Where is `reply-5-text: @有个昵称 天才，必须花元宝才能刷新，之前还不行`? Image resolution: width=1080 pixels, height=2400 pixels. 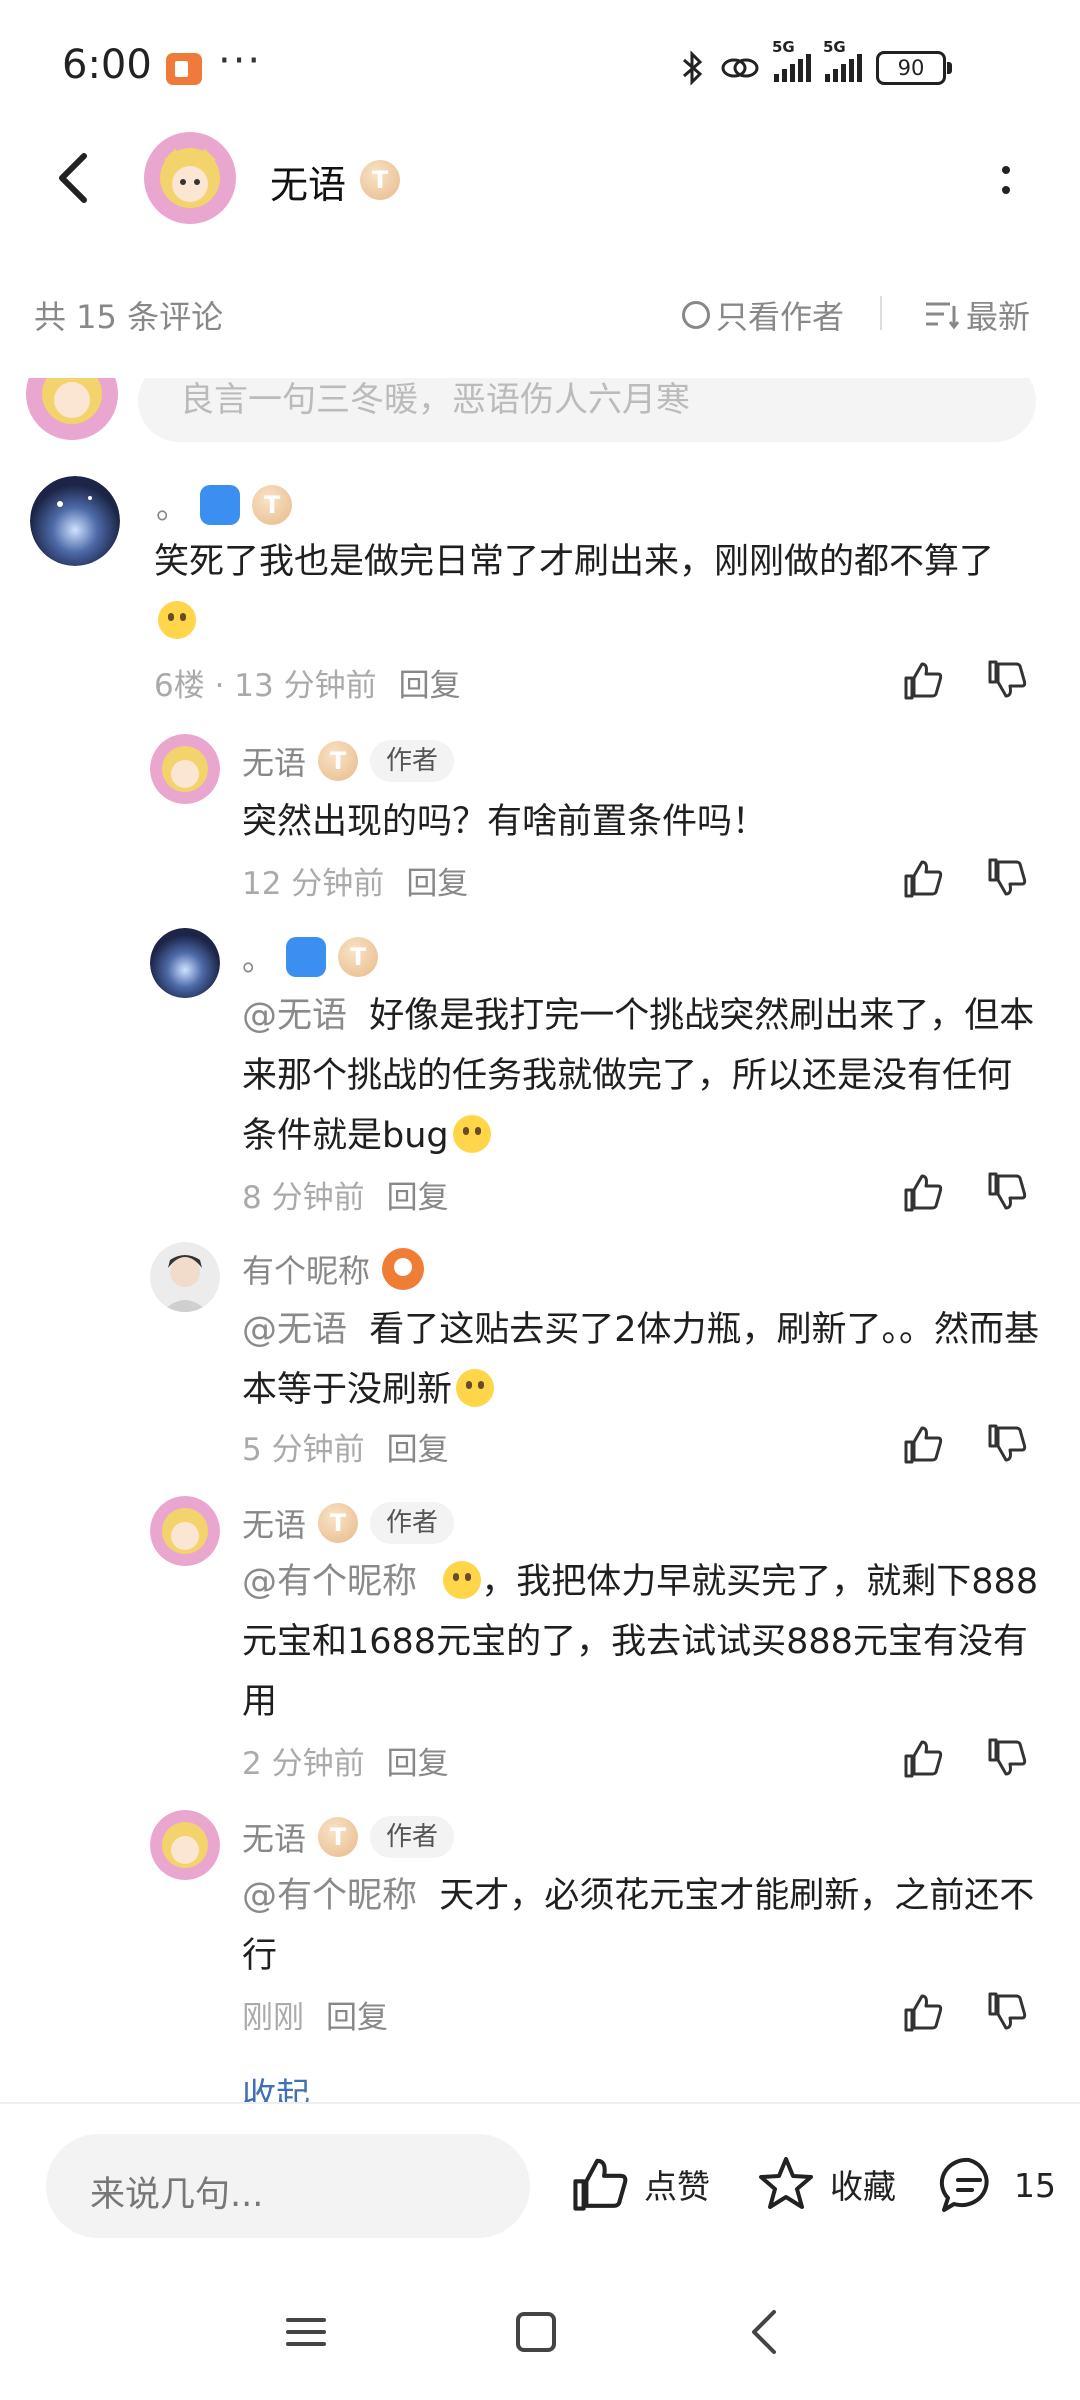 reply-5-text: @有个昵称 天才，必须花元宝才能刷新，之前还不行 is located at coordinates (638, 1926).